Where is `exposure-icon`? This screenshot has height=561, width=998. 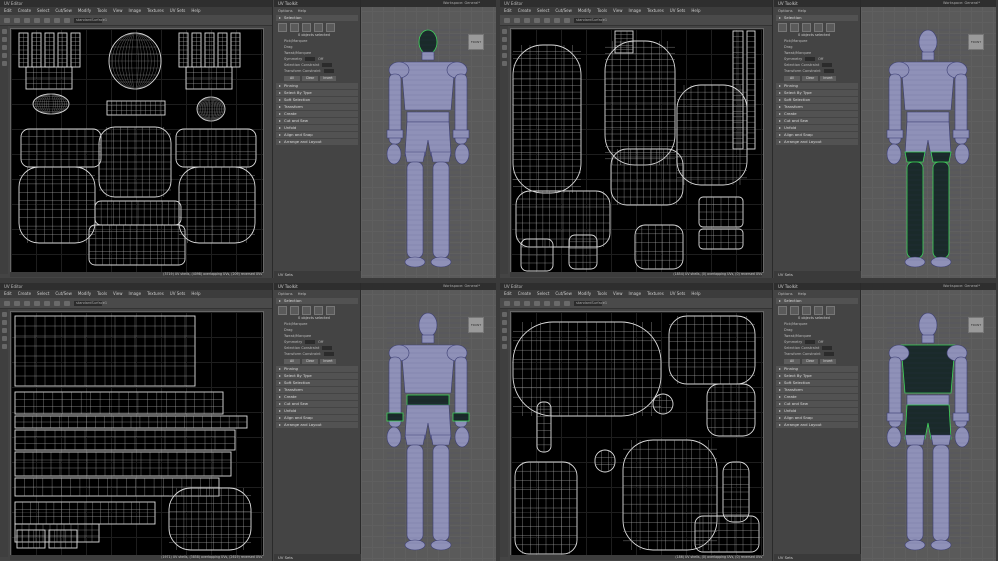 exposure-icon is located at coordinates (567, 20).